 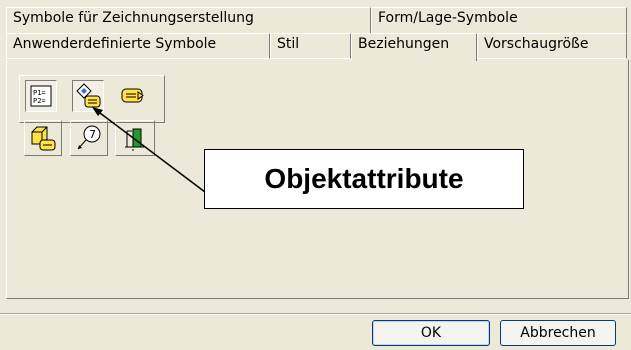 I want to click on ok-button: OK, so click(x=431, y=333).